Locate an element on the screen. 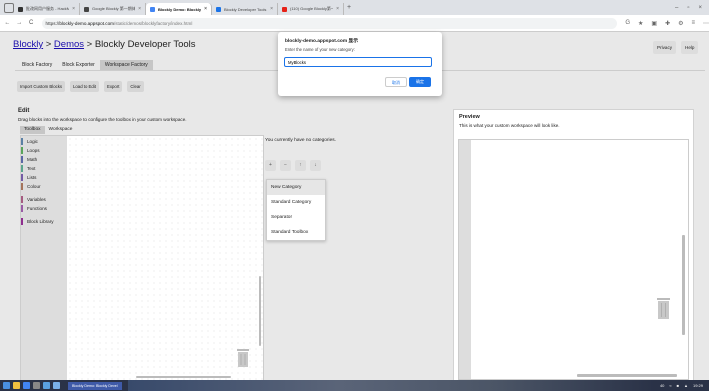 This screenshot has width=709, height=391. browser-tab: (110) Google Blockly第一期体验× is located at coordinates (311, 9).